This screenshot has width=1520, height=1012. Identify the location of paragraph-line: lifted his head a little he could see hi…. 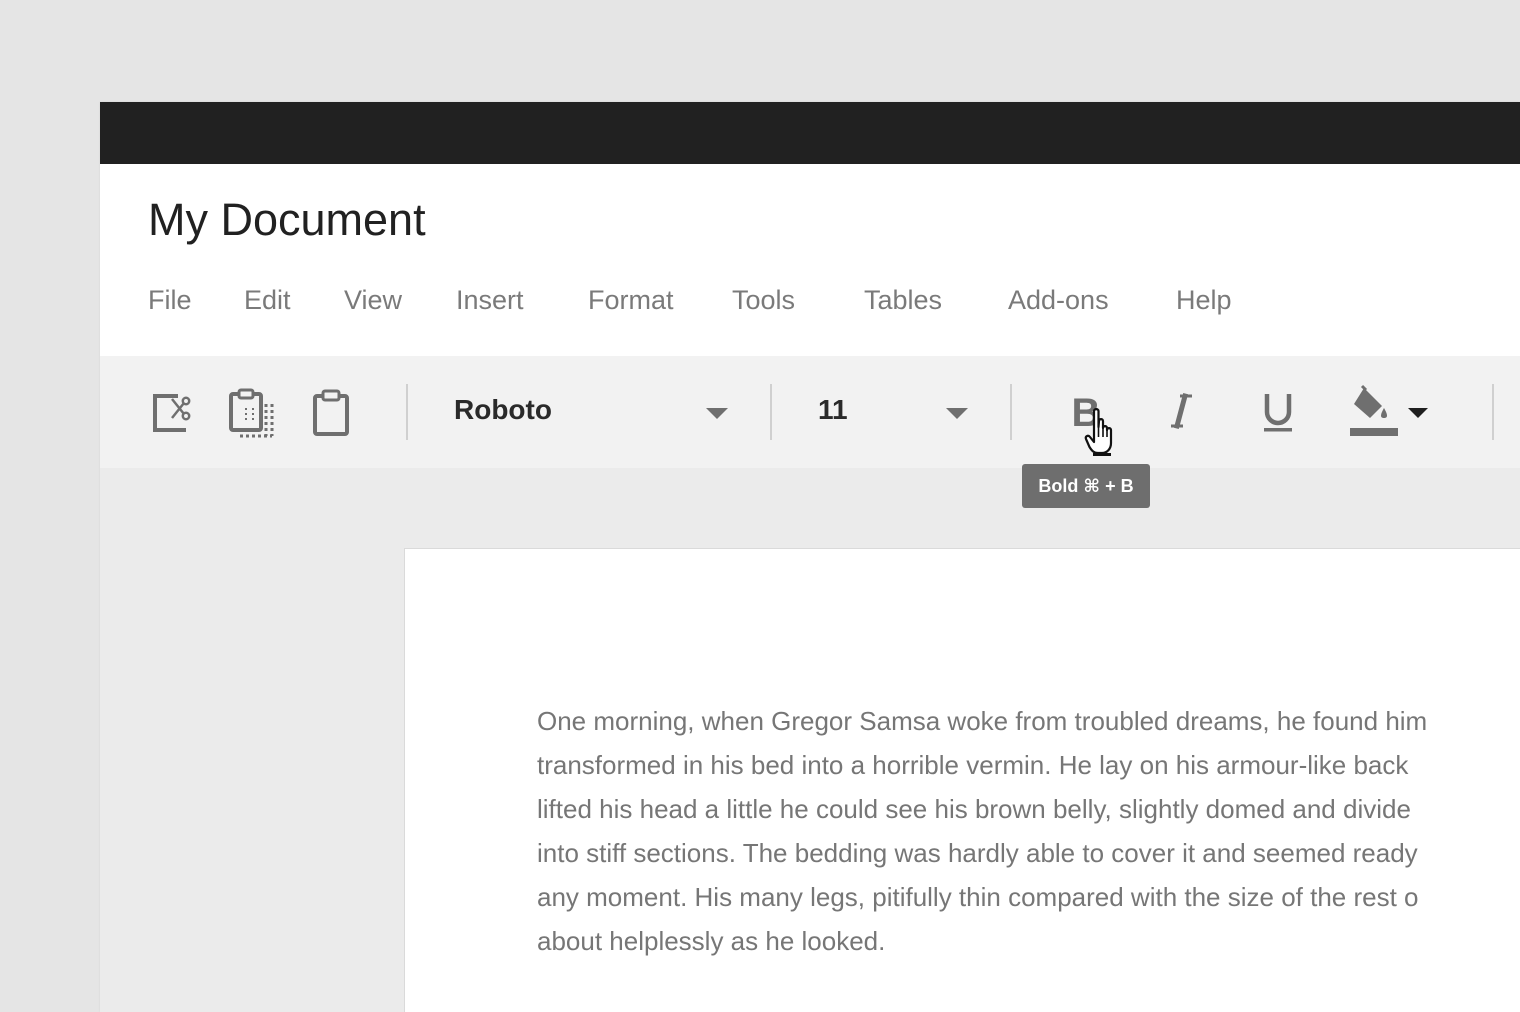
(974, 809).